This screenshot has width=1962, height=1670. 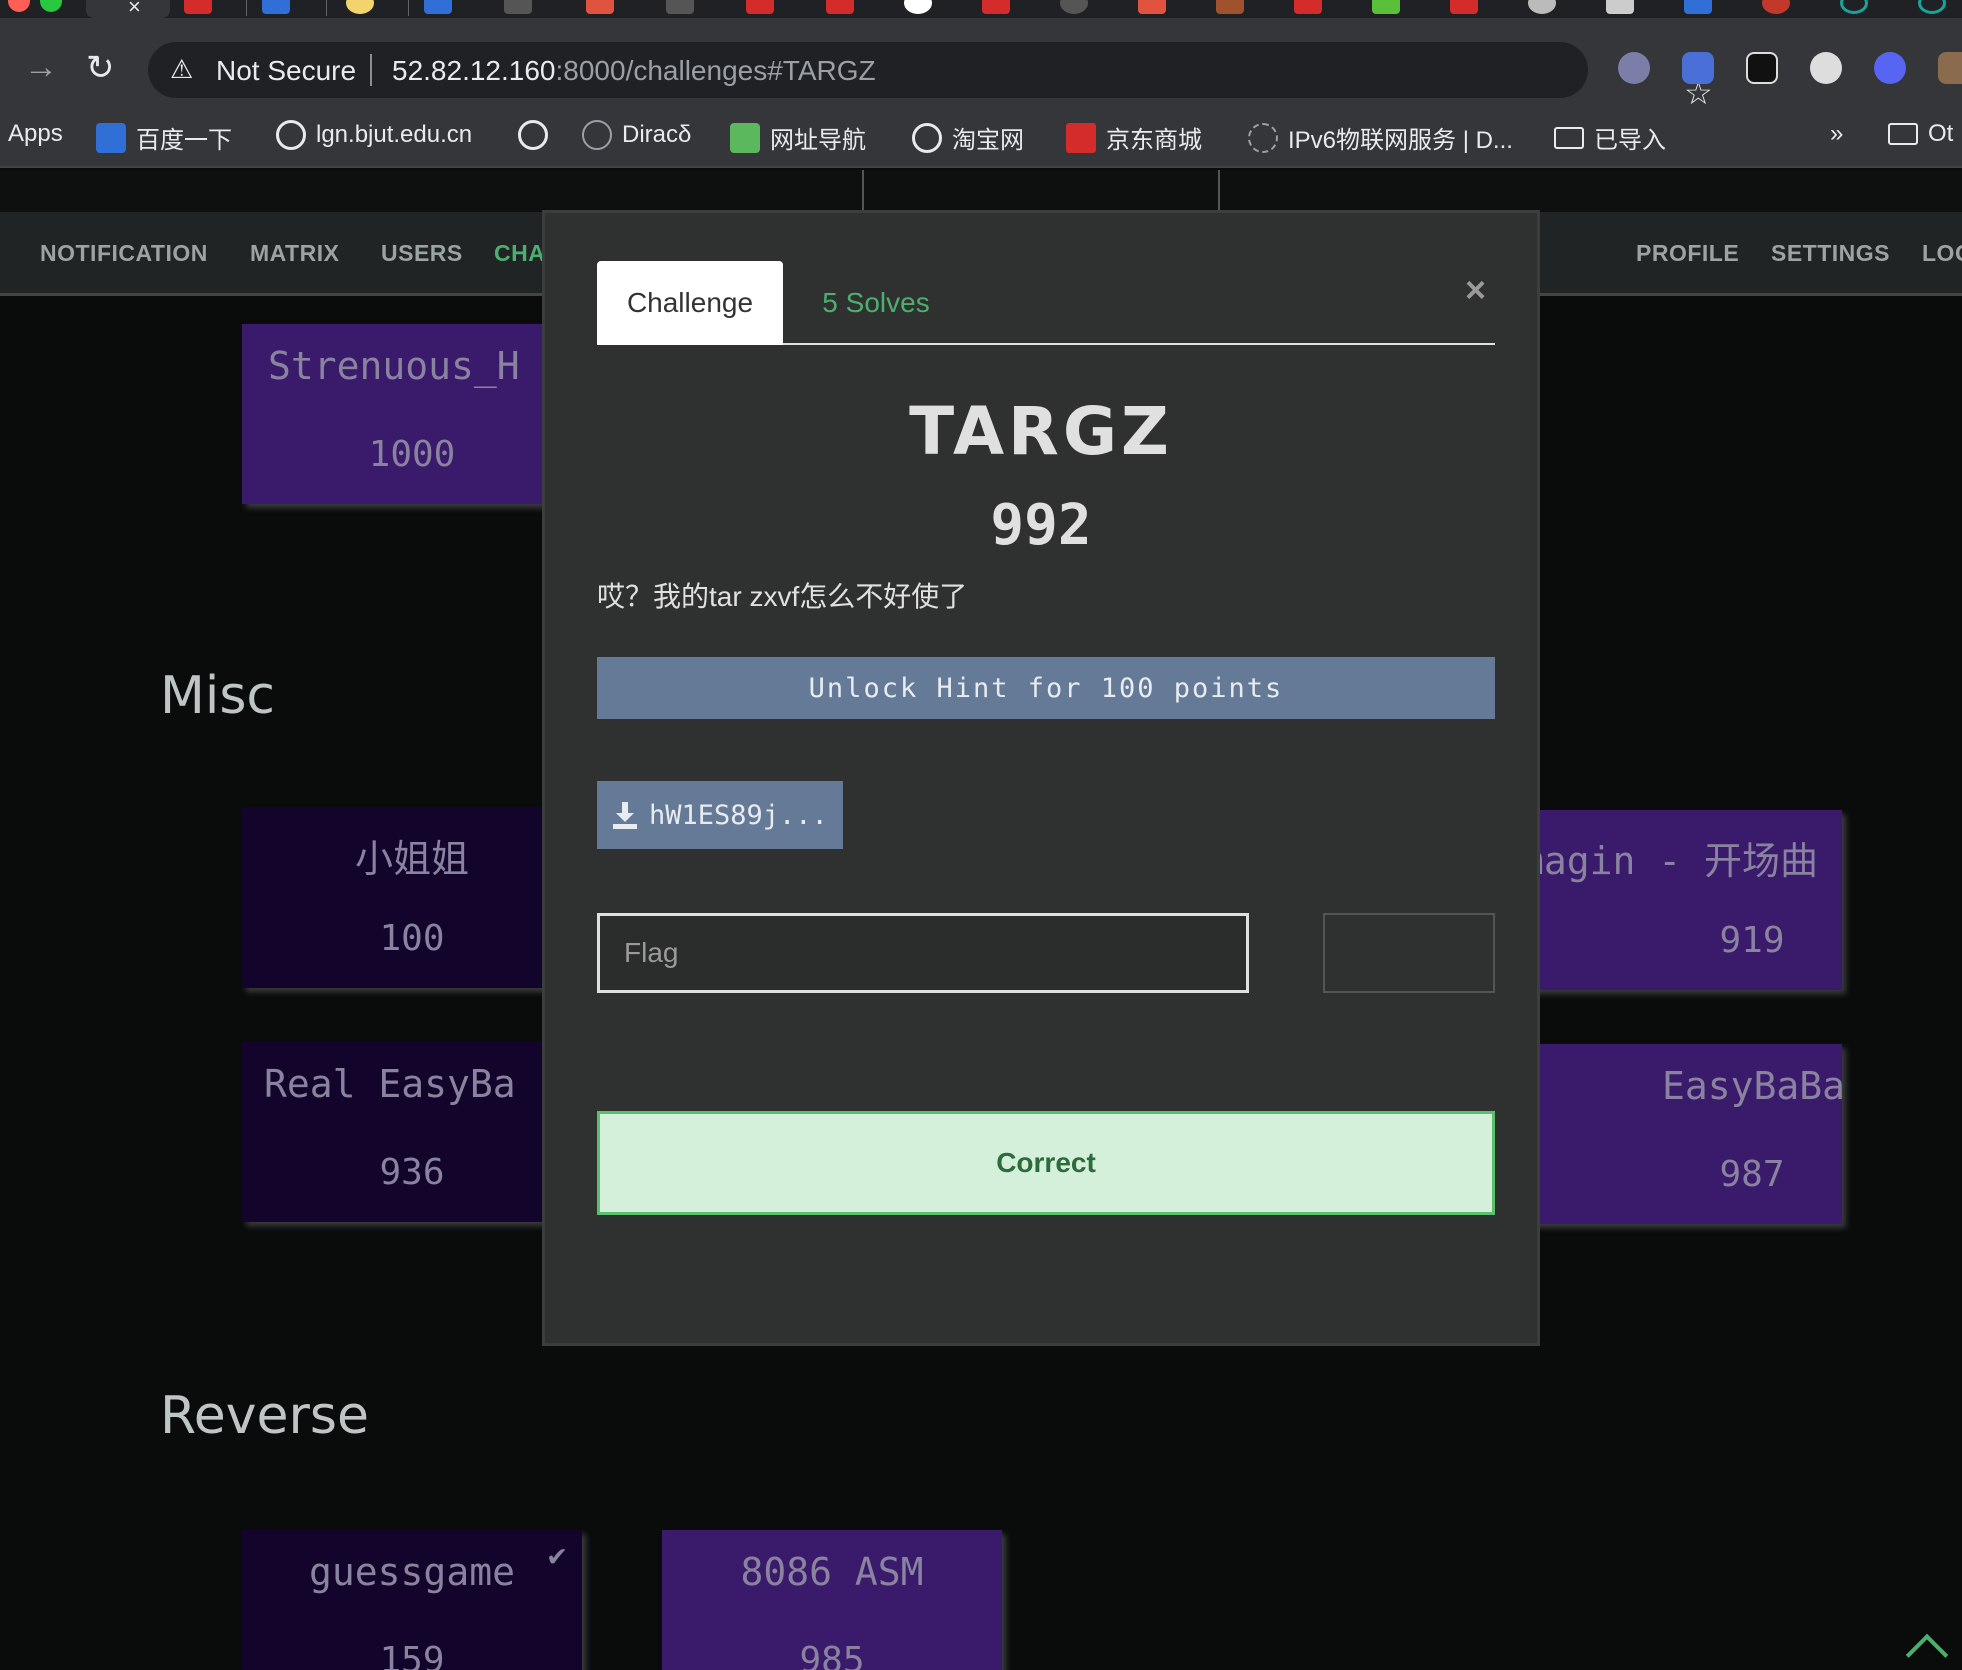 What do you see at coordinates (217, 696) in the screenshot?
I see `section-title-misc: Misc` at bounding box center [217, 696].